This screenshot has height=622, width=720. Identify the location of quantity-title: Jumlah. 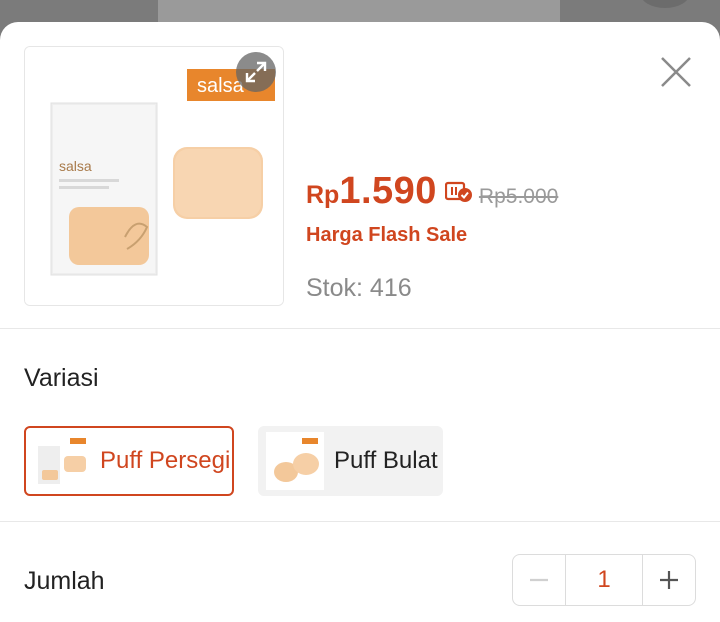
(64, 581).